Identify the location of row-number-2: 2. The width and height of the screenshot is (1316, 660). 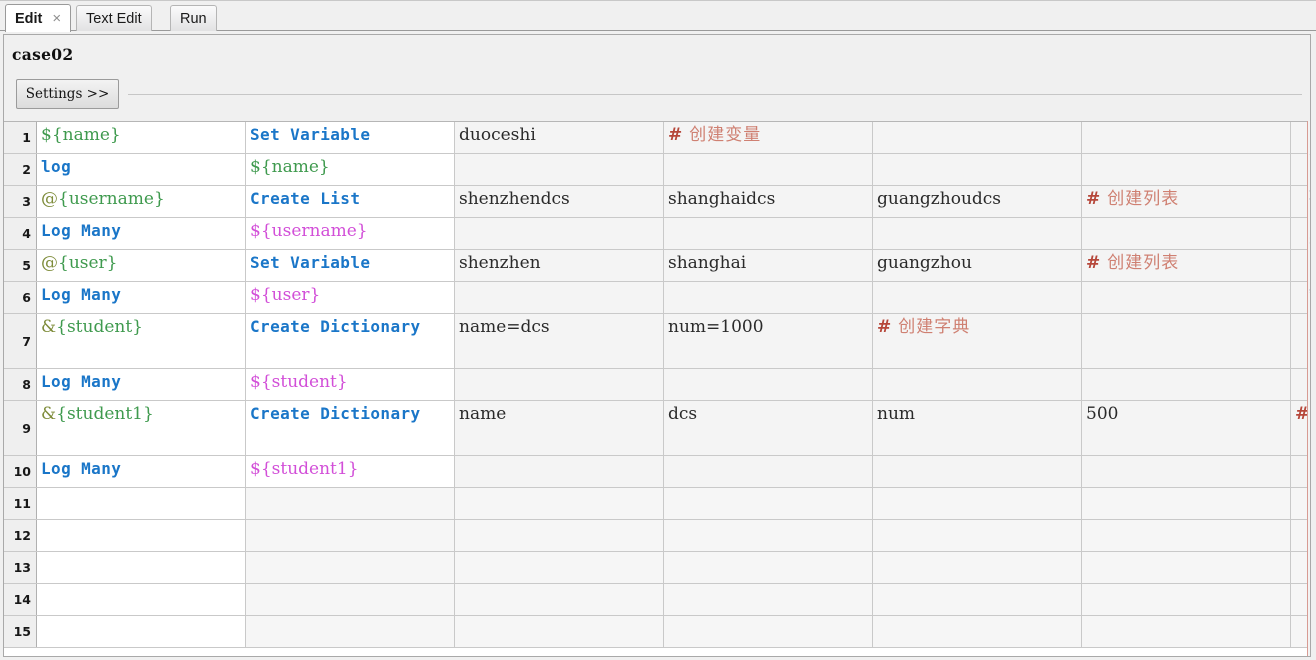
(20, 169).